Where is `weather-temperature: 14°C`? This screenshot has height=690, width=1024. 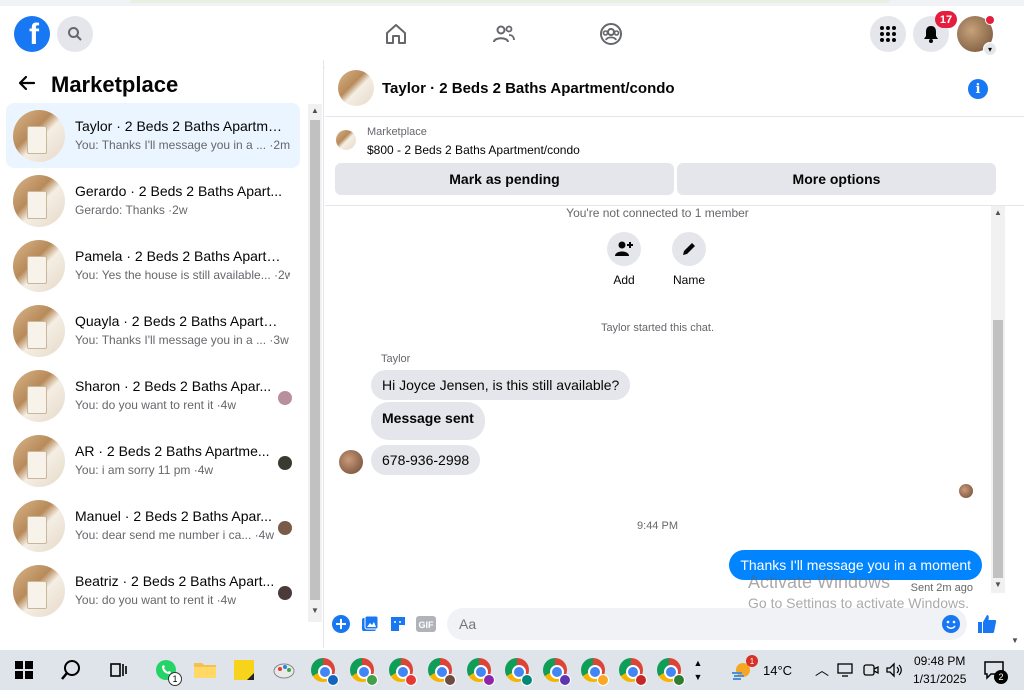
weather-temperature: 14°C is located at coordinates (777, 670).